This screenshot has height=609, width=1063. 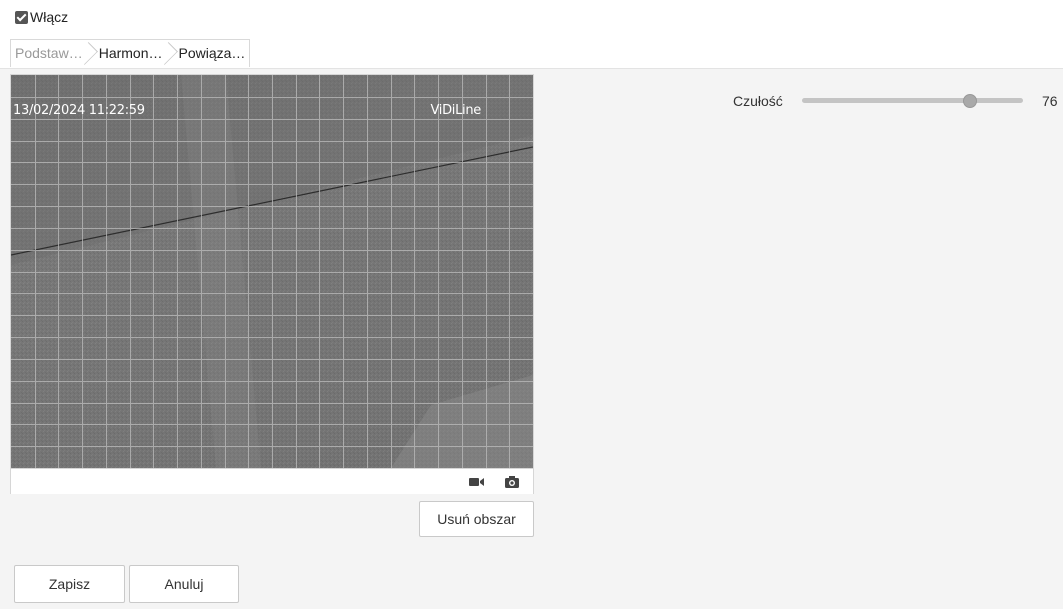 I want to click on sensitivity-value: 76, so click(x=1050, y=101).